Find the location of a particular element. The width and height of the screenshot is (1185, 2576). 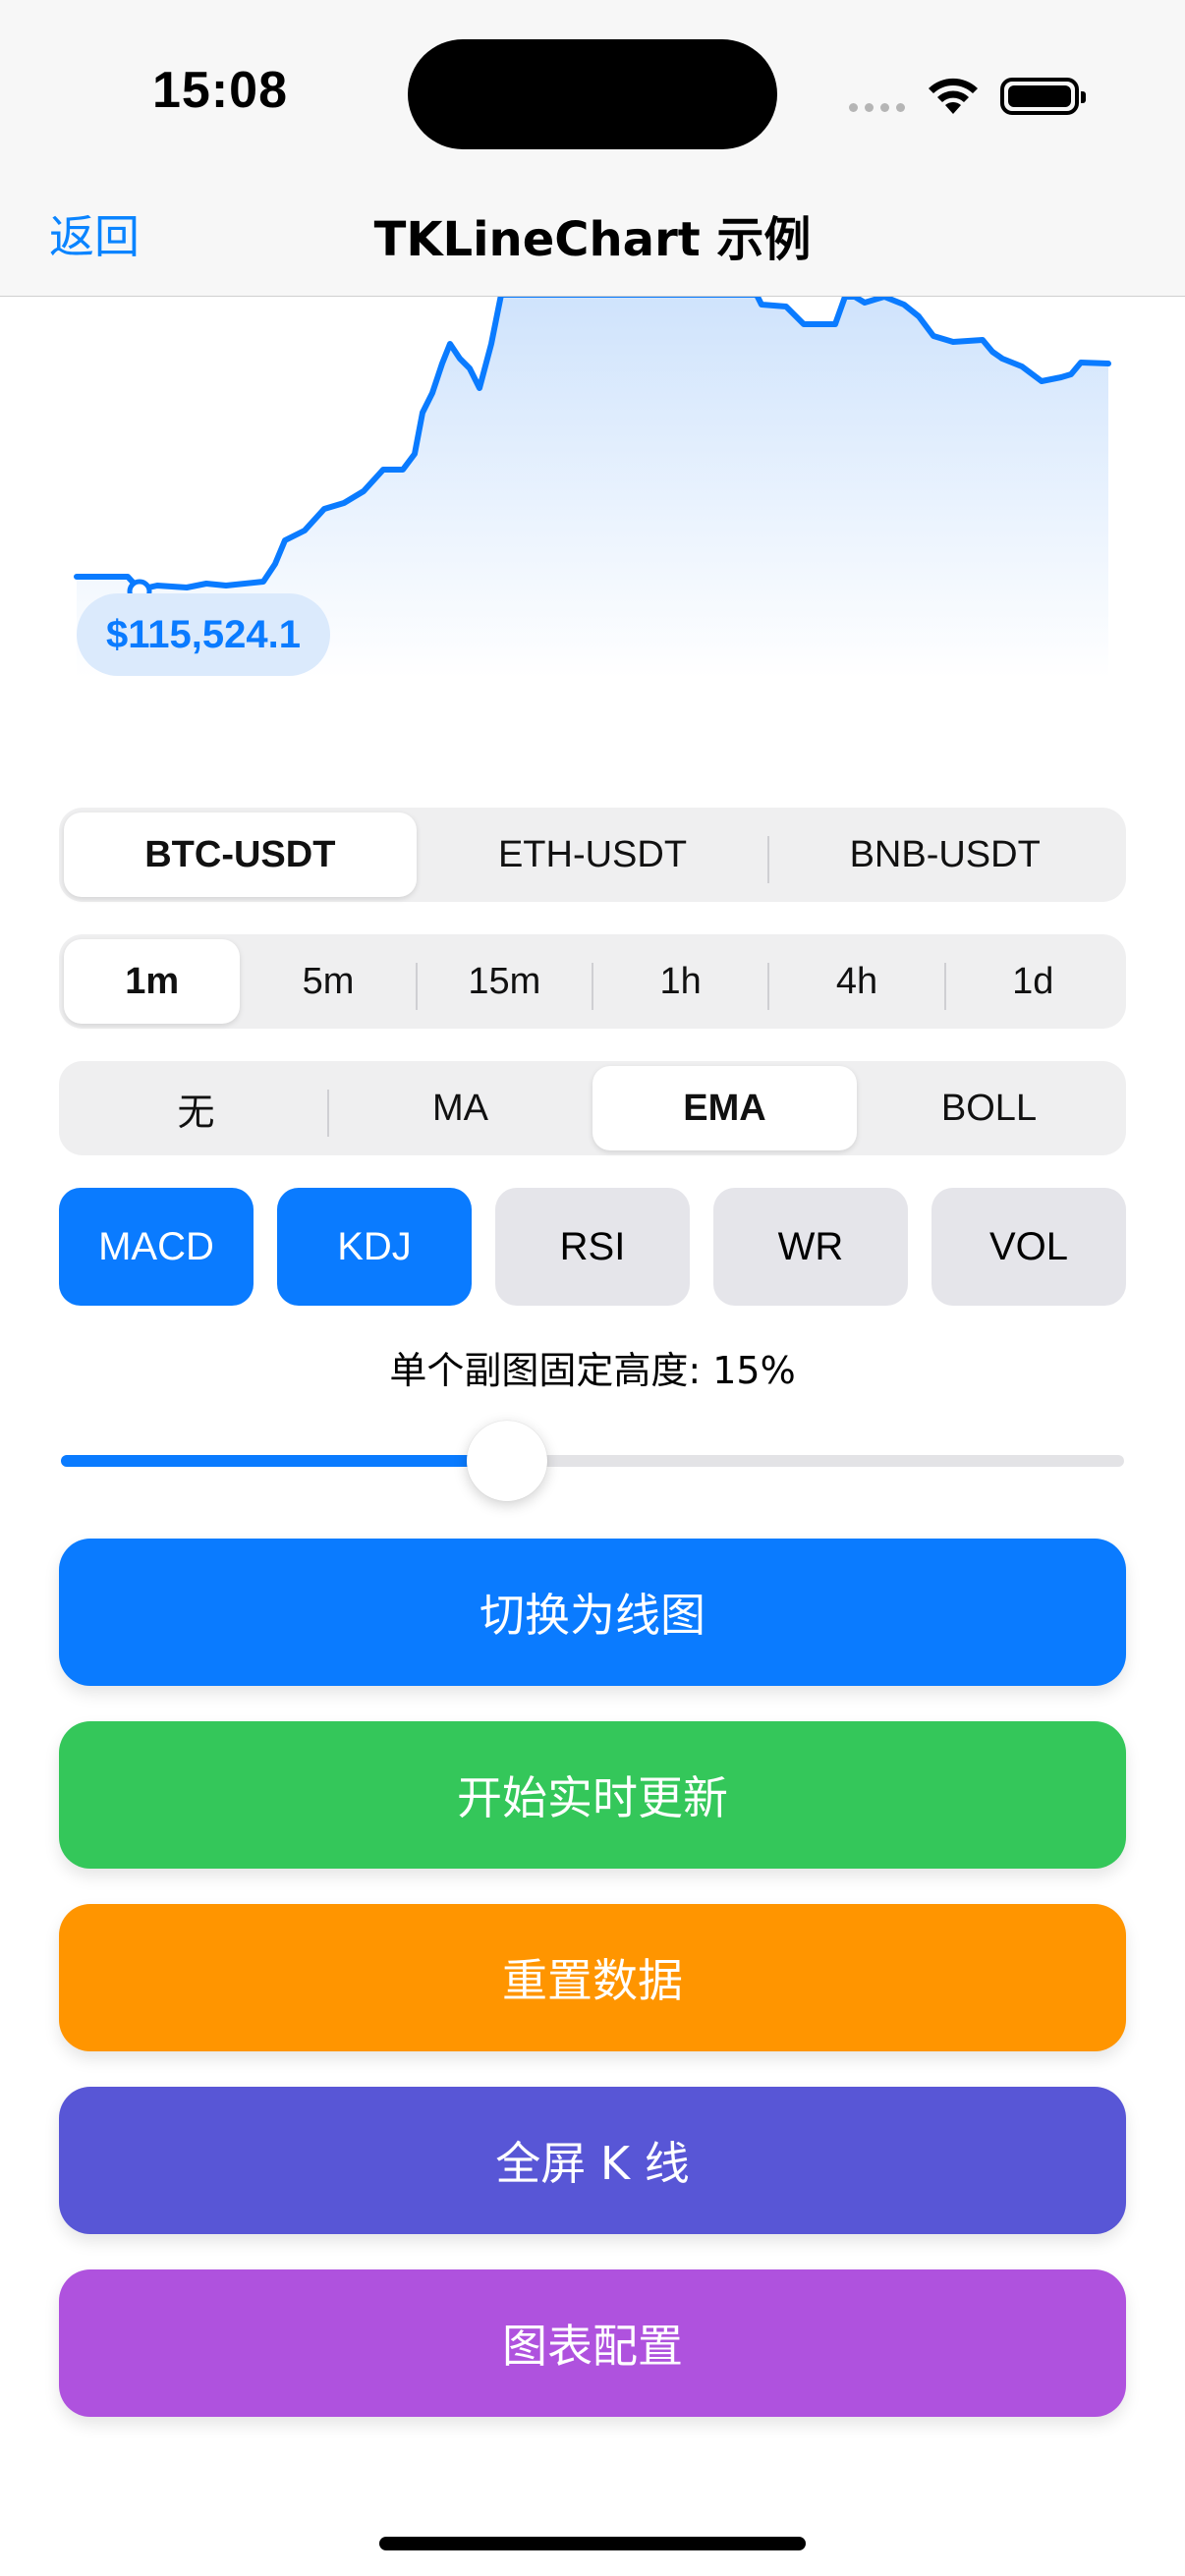

sub-indicator-macd-button: MACD is located at coordinates (156, 1247).